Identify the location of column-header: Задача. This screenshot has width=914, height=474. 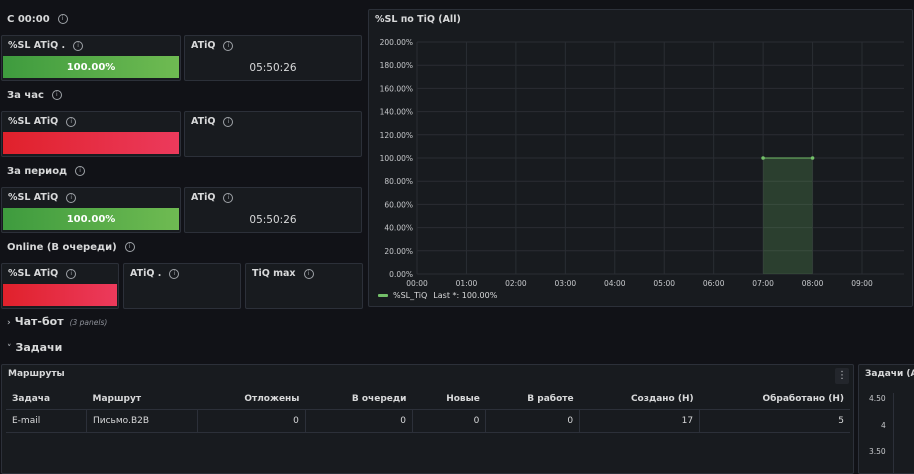
(46, 399).